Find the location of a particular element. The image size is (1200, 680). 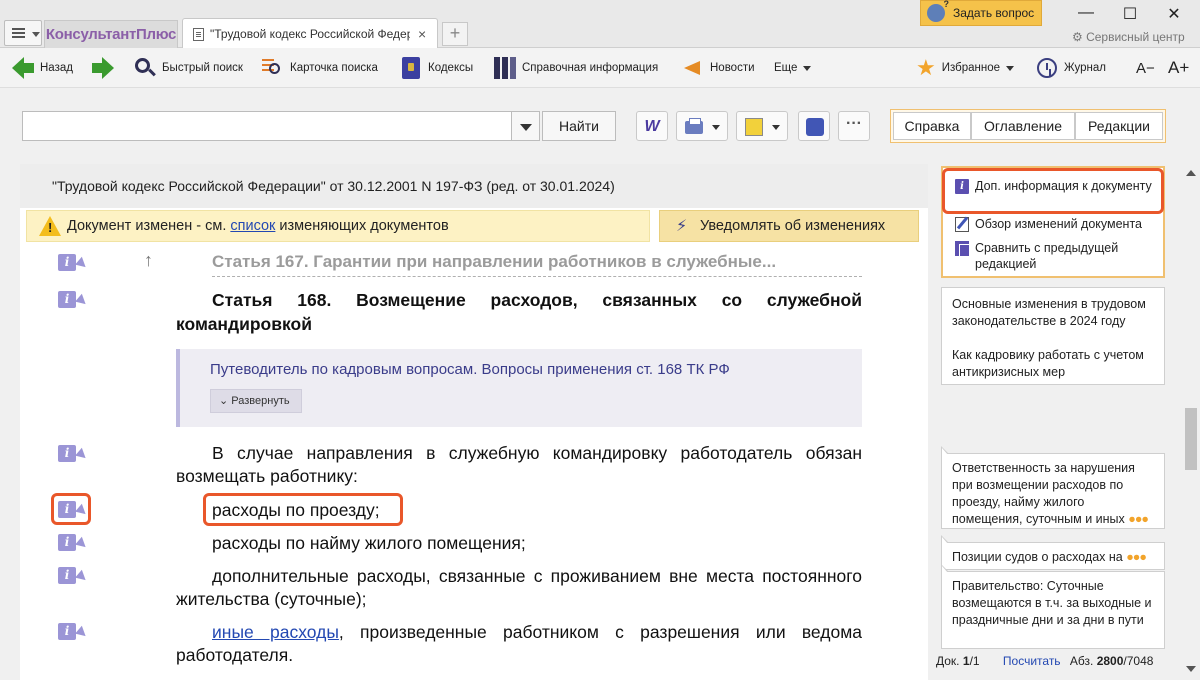

compare-edition-label: Сравнить с предыдущей редакцией is located at coordinates (1047, 256).